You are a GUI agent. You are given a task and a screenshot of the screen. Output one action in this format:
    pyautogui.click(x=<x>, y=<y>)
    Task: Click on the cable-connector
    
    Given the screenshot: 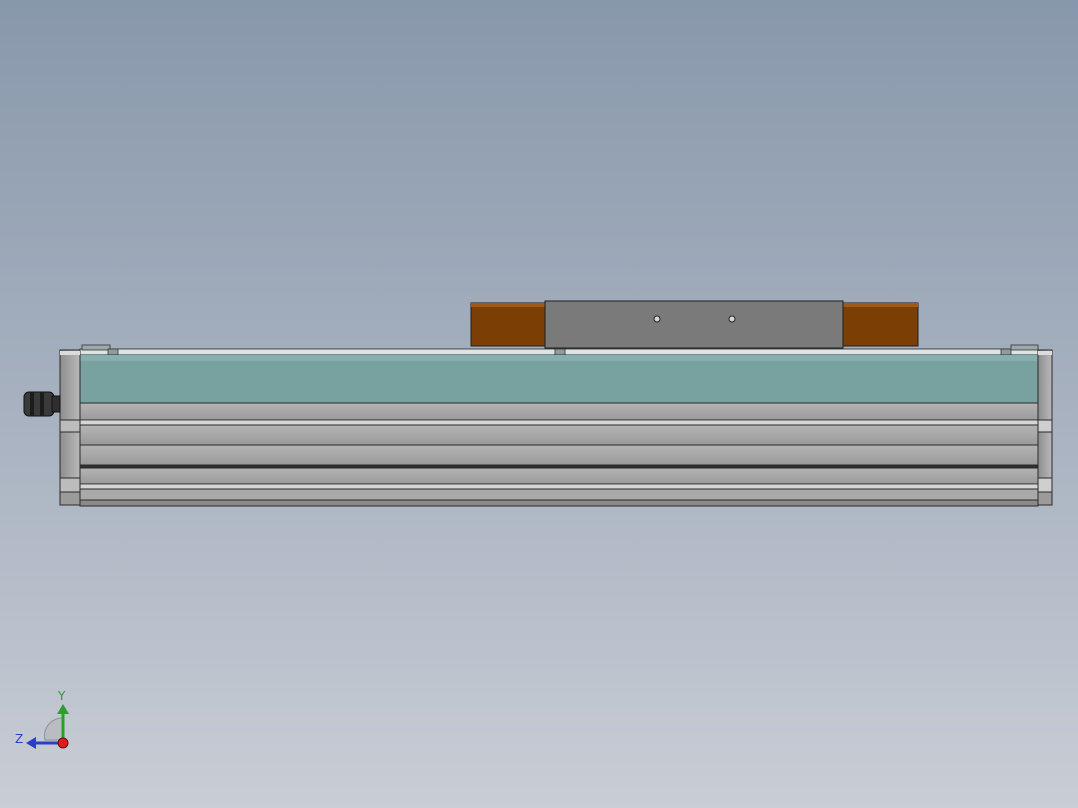 What is the action you would take?
    pyautogui.click(x=42, y=404)
    